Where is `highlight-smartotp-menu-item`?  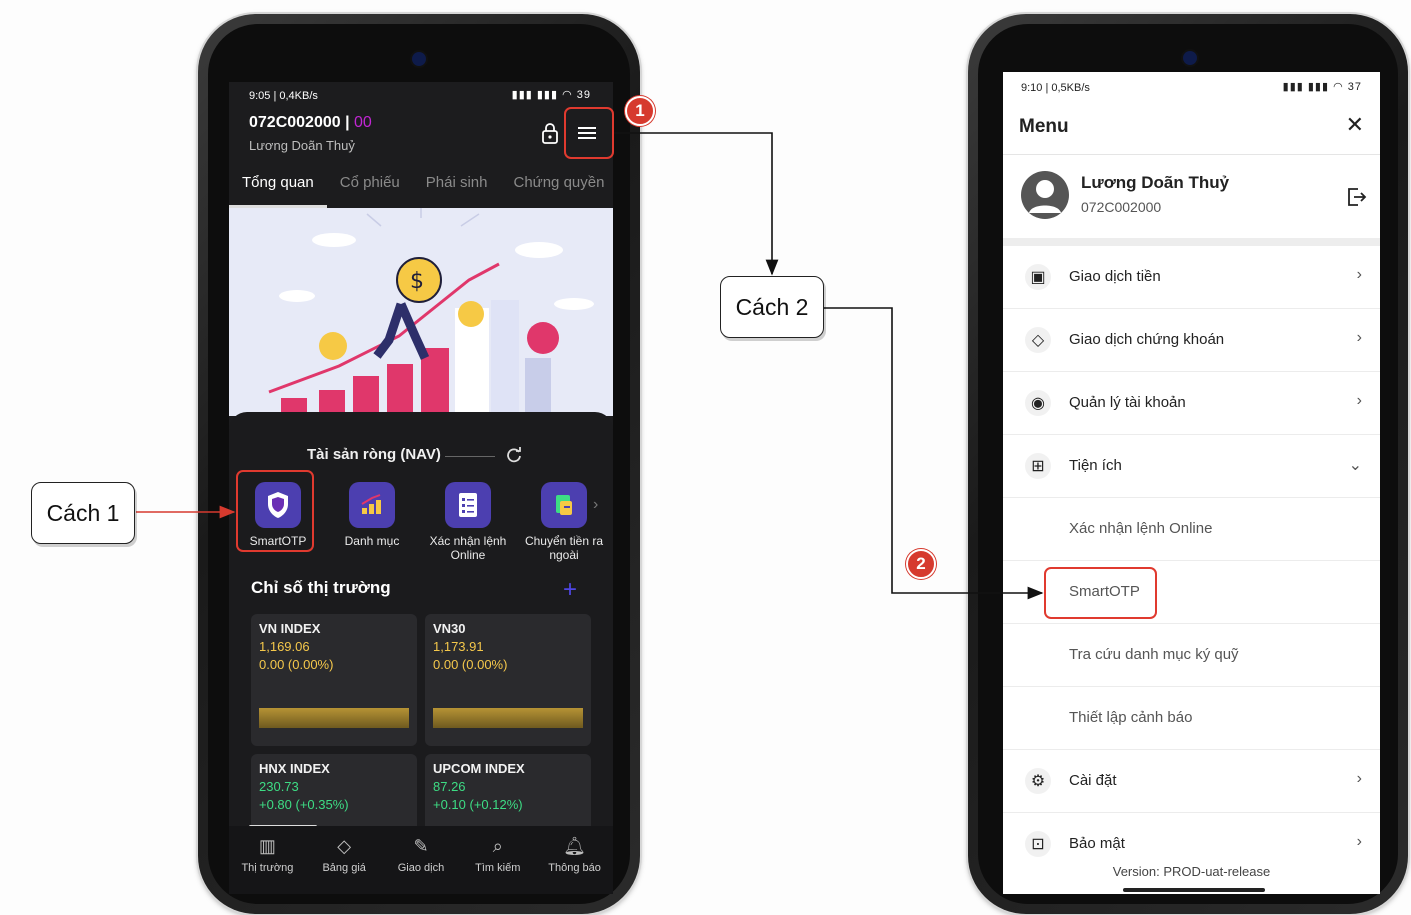 highlight-smartotp-menu-item is located at coordinates (1100, 593).